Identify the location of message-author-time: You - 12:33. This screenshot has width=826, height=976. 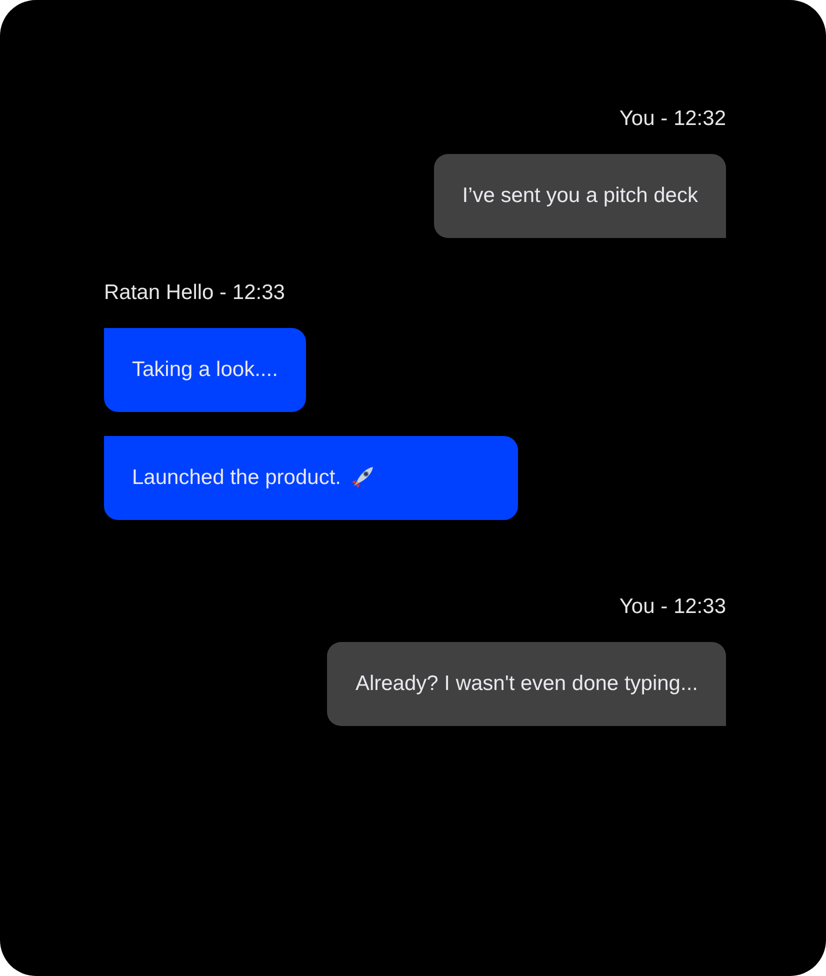
(672, 607).